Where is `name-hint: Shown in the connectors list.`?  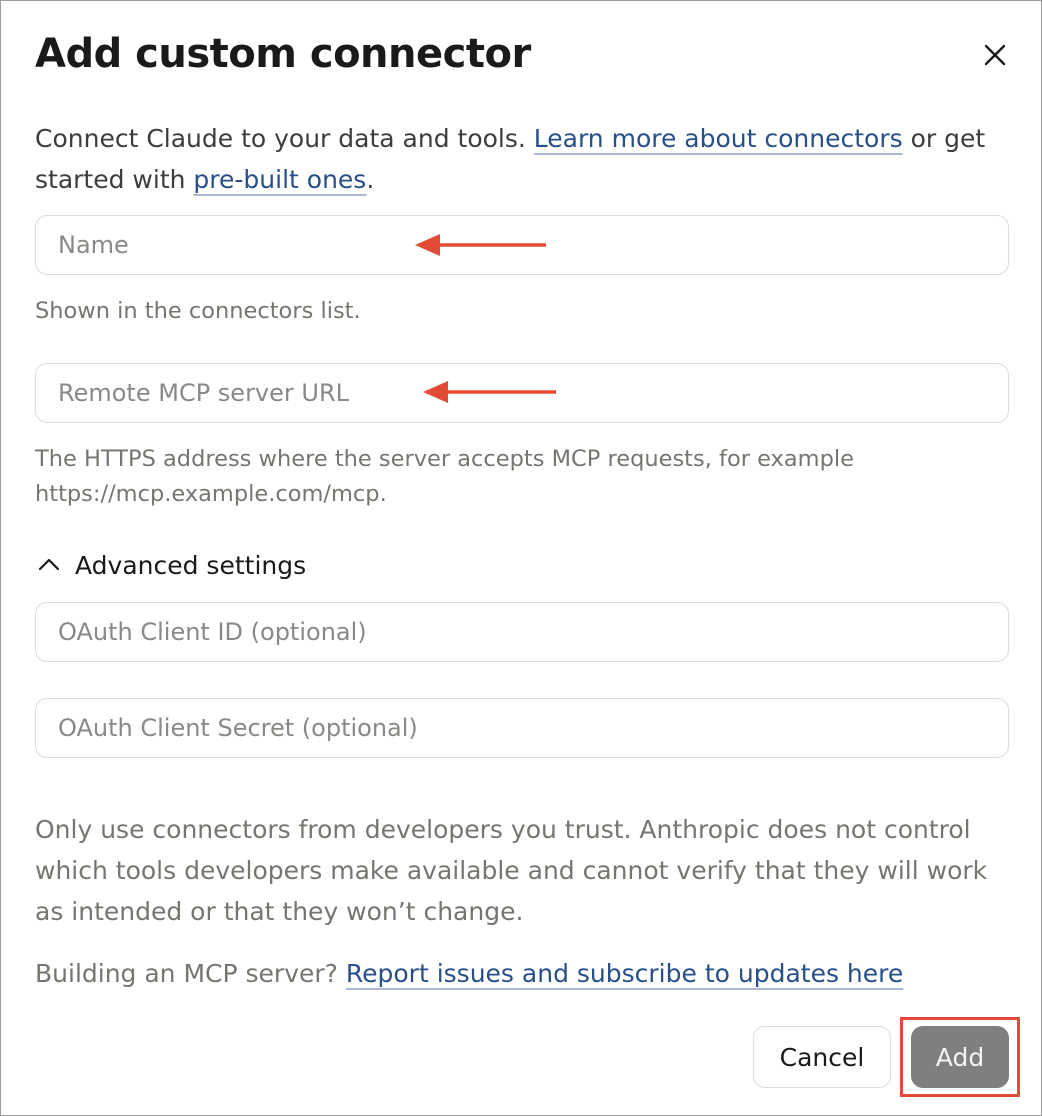
name-hint: Shown in the connectors list. is located at coordinates (198, 311).